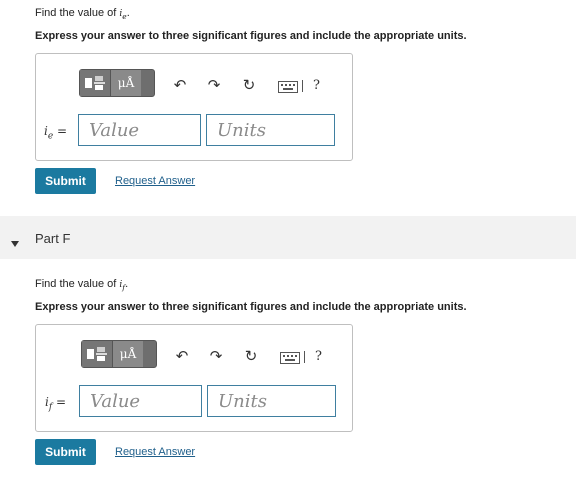  What do you see at coordinates (270, 130) in the screenshot?
I see `part-e-units-input: Units` at bounding box center [270, 130].